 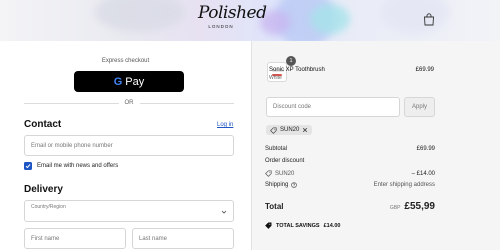 I want to click on total-amount-group: GBP £55,99, so click(x=412, y=206).